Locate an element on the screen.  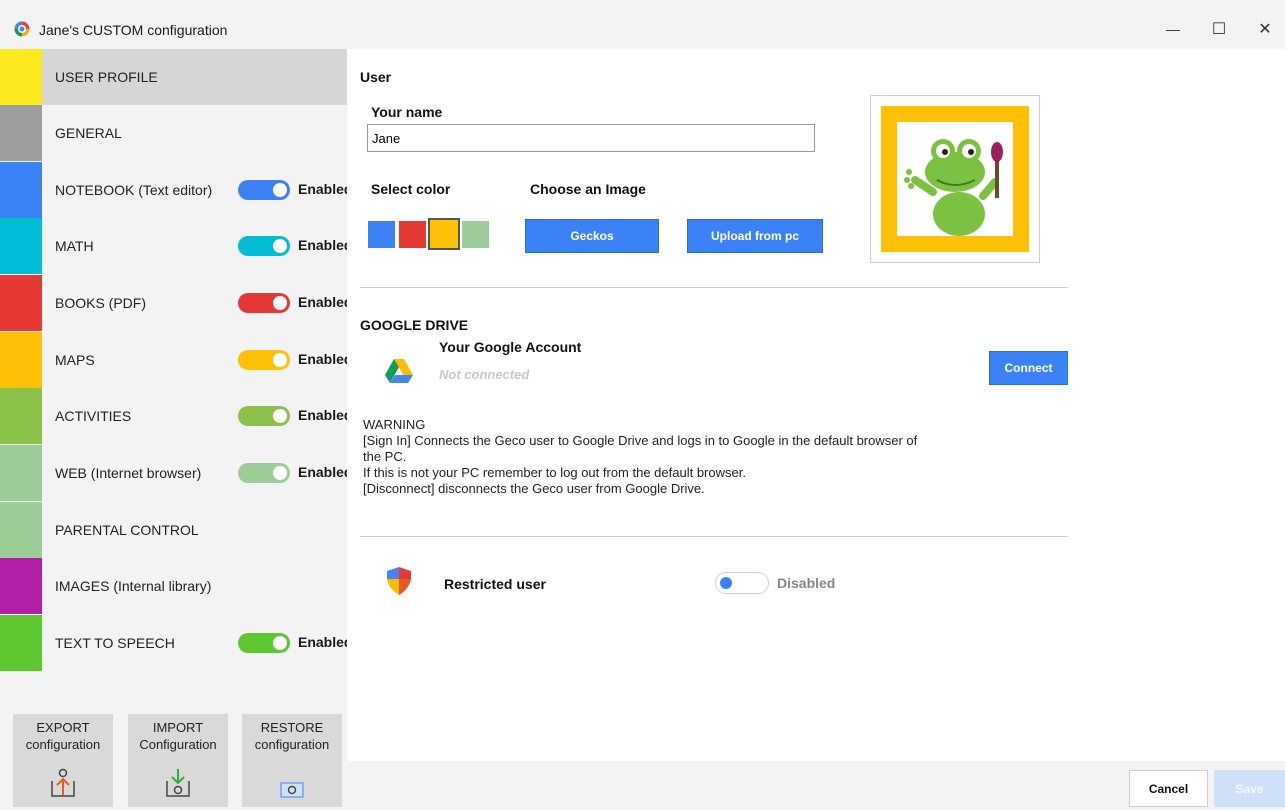
maps-toggle is located at coordinates (264, 360).